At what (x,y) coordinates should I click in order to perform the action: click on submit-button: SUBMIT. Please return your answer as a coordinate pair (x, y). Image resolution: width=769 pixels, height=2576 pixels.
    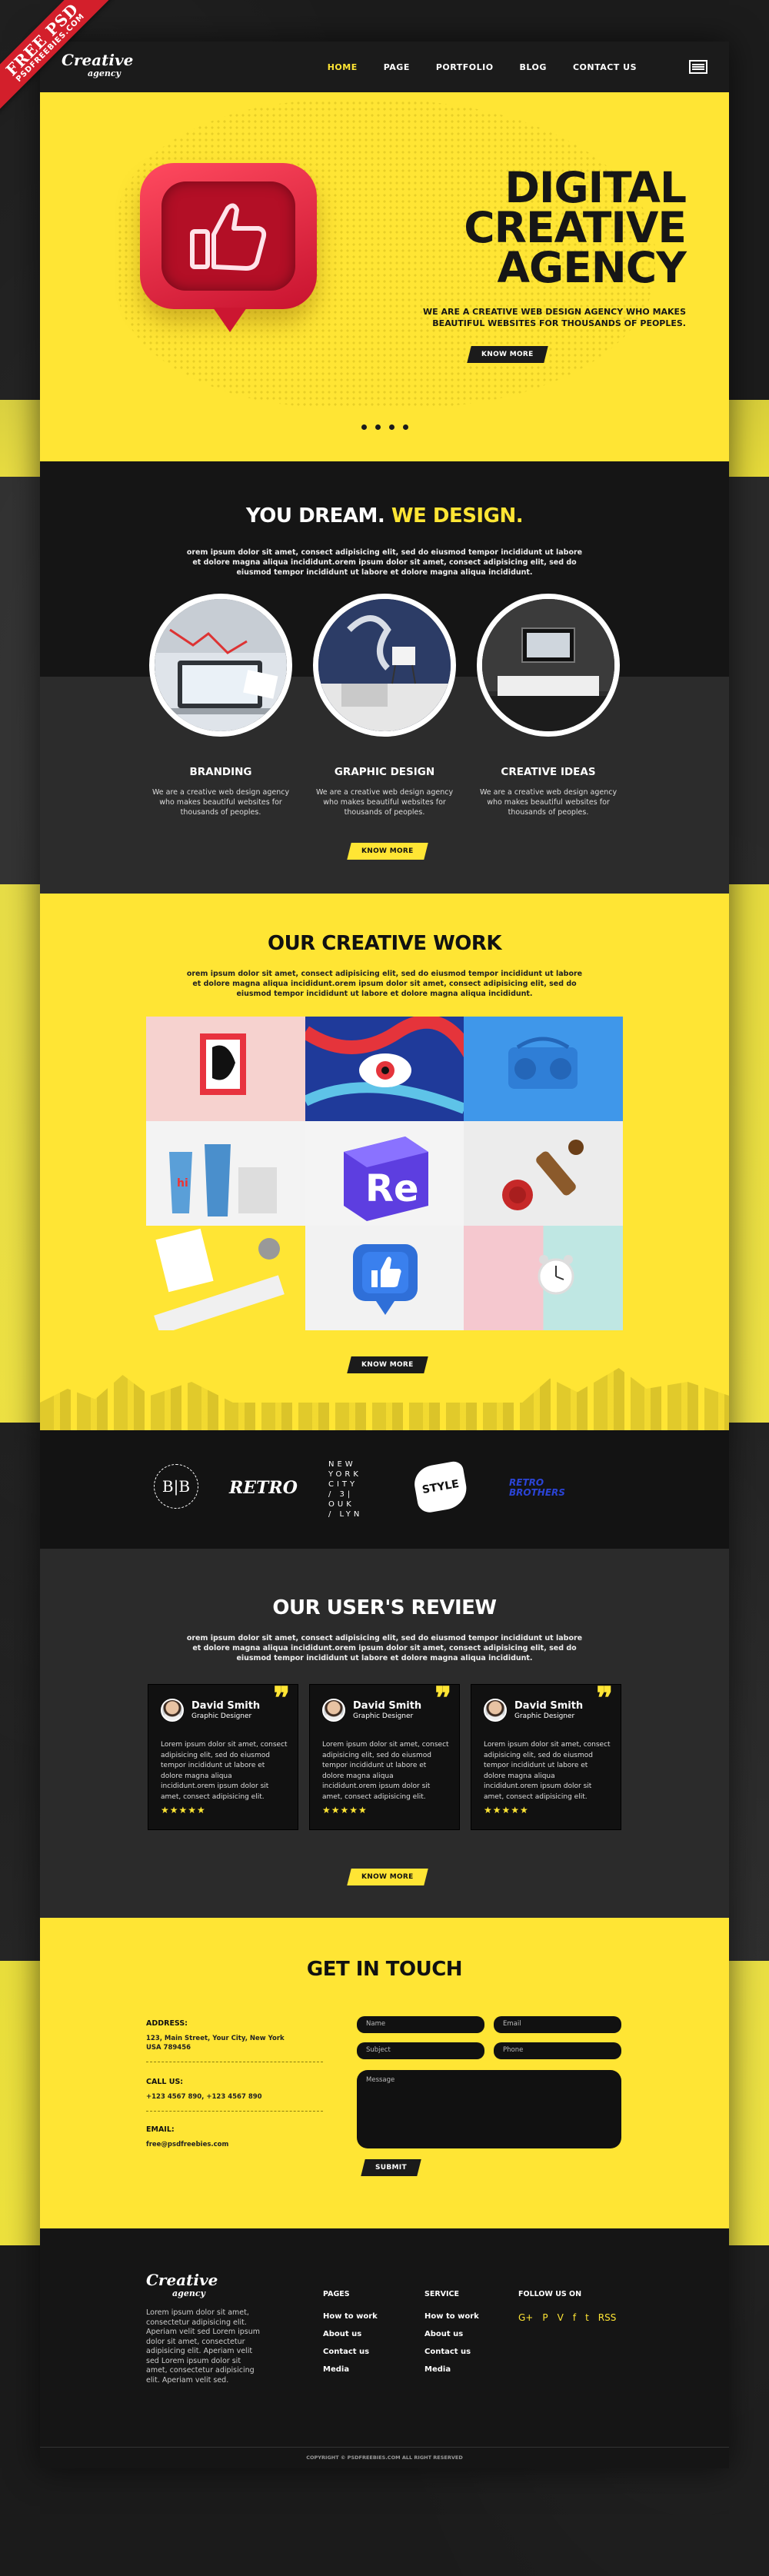
    Looking at the image, I should click on (391, 2167).